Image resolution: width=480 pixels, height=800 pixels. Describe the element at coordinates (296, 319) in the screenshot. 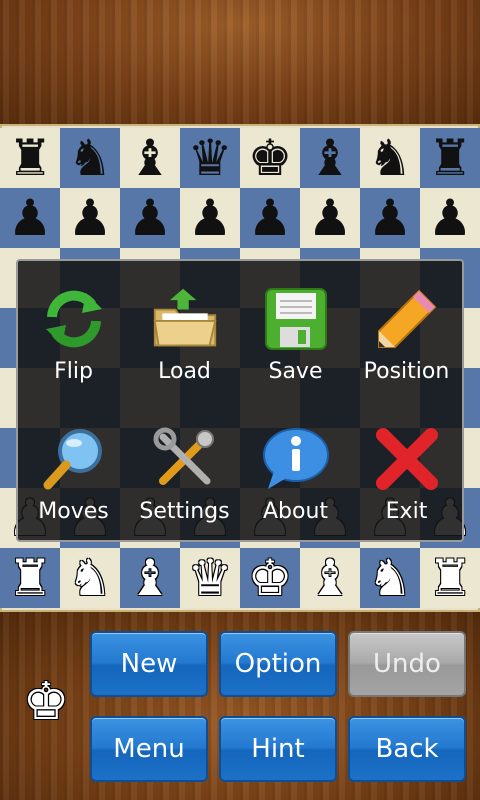

I see `floppy-disk-icon` at that location.